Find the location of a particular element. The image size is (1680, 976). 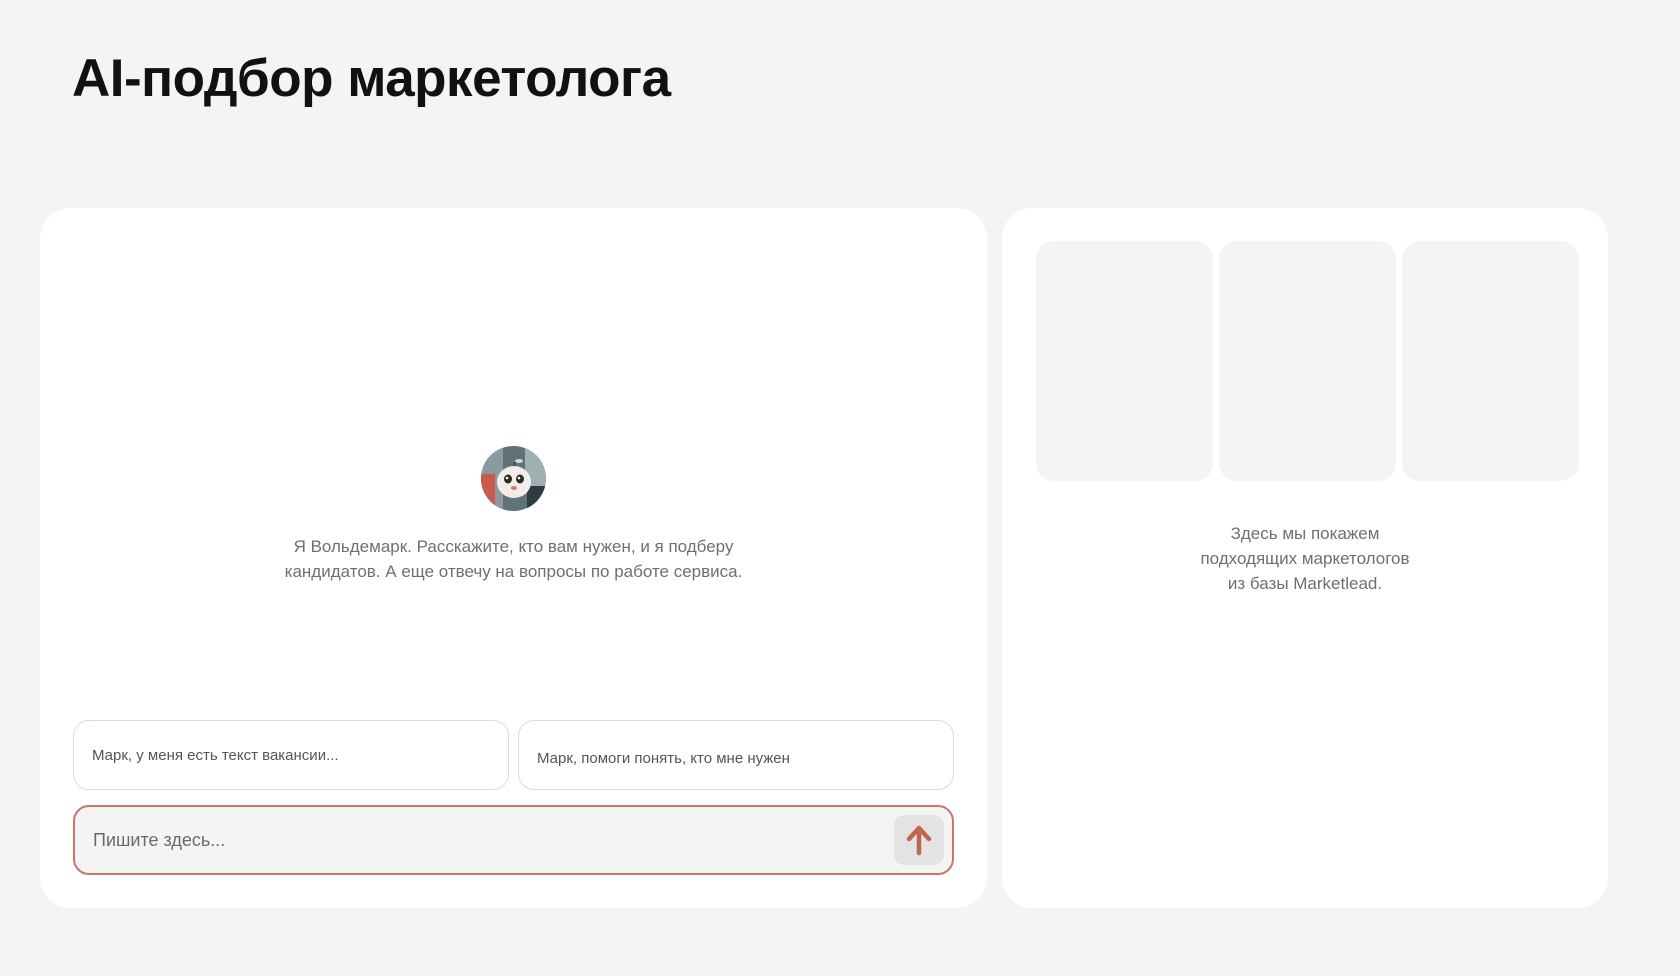

suggestion-chip-help-understand: Марк, помоги понять, кто мне нужен is located at coordinates (736, 755).